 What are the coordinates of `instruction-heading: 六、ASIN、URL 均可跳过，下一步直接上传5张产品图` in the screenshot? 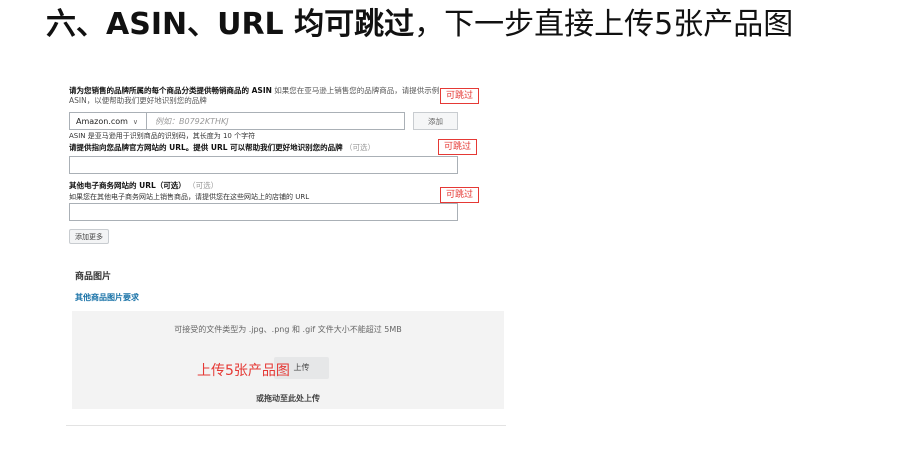 It's located at (471, 25).